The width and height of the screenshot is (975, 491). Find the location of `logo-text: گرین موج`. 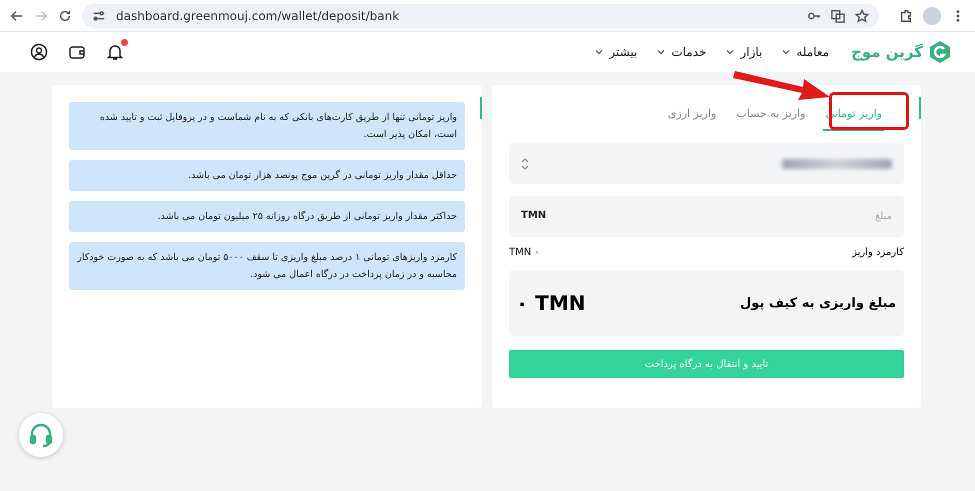

logo-text: گرین موج is located at coordinates (887, 52).